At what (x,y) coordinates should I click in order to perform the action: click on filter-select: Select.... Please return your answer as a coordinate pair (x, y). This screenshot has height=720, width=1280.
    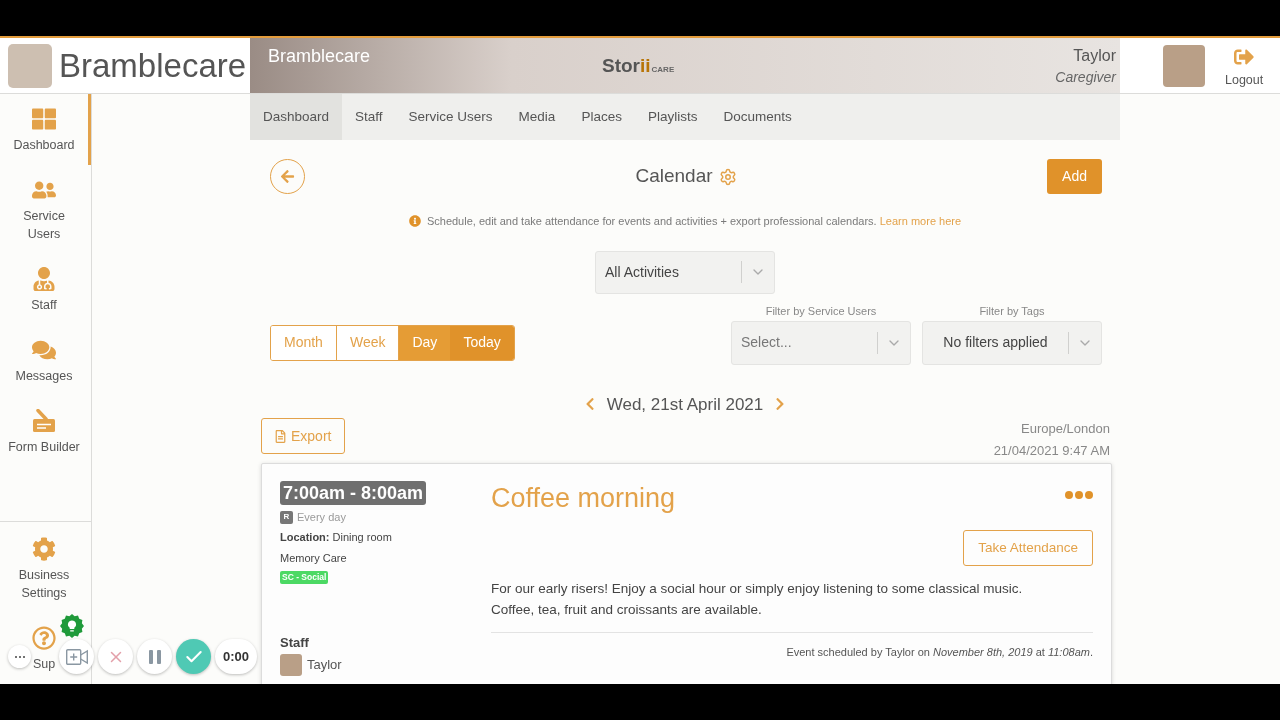
    Looking at the image, I should click on (821, 342).